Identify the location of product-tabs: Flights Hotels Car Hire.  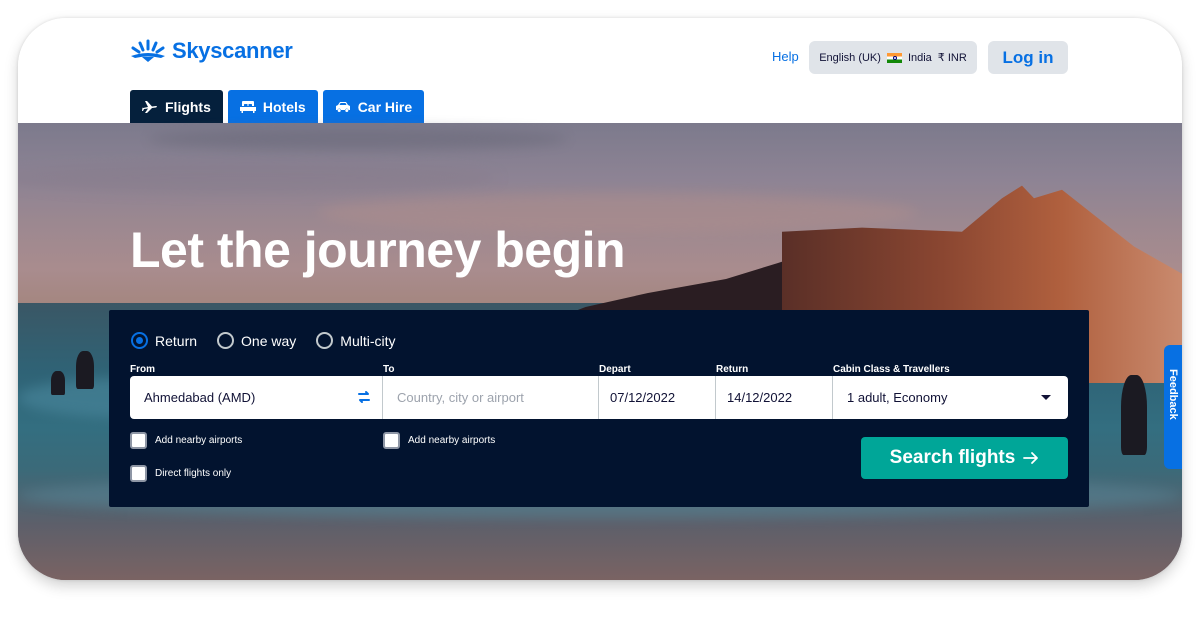
(277, 106).